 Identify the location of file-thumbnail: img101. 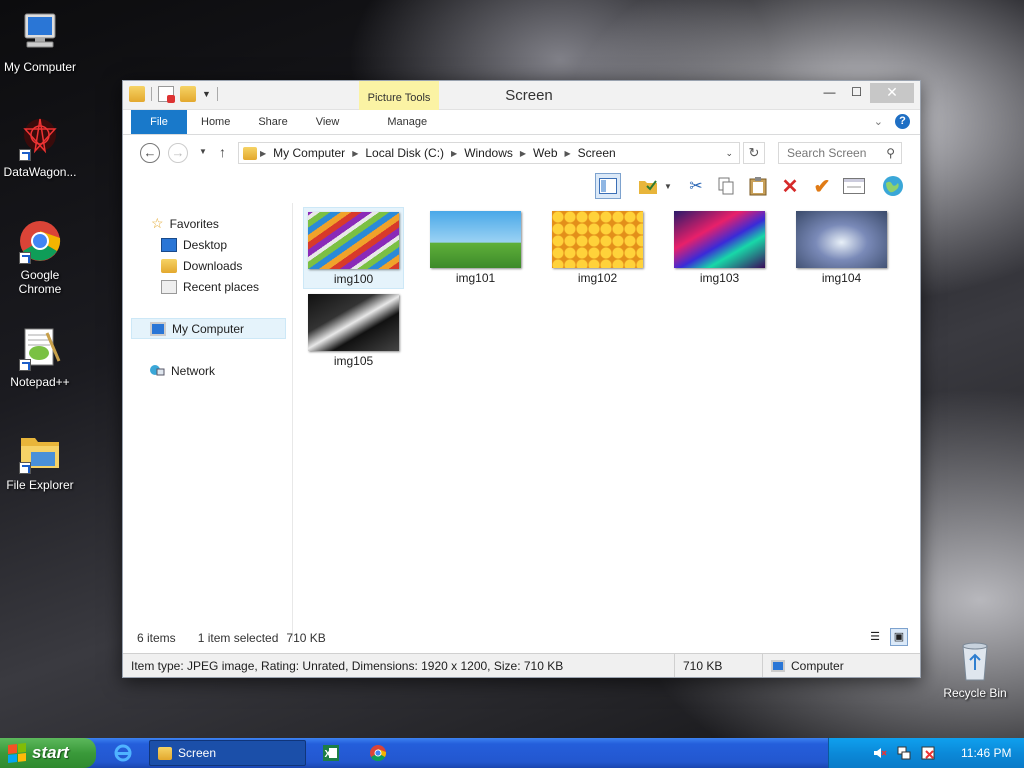
(475, 248).